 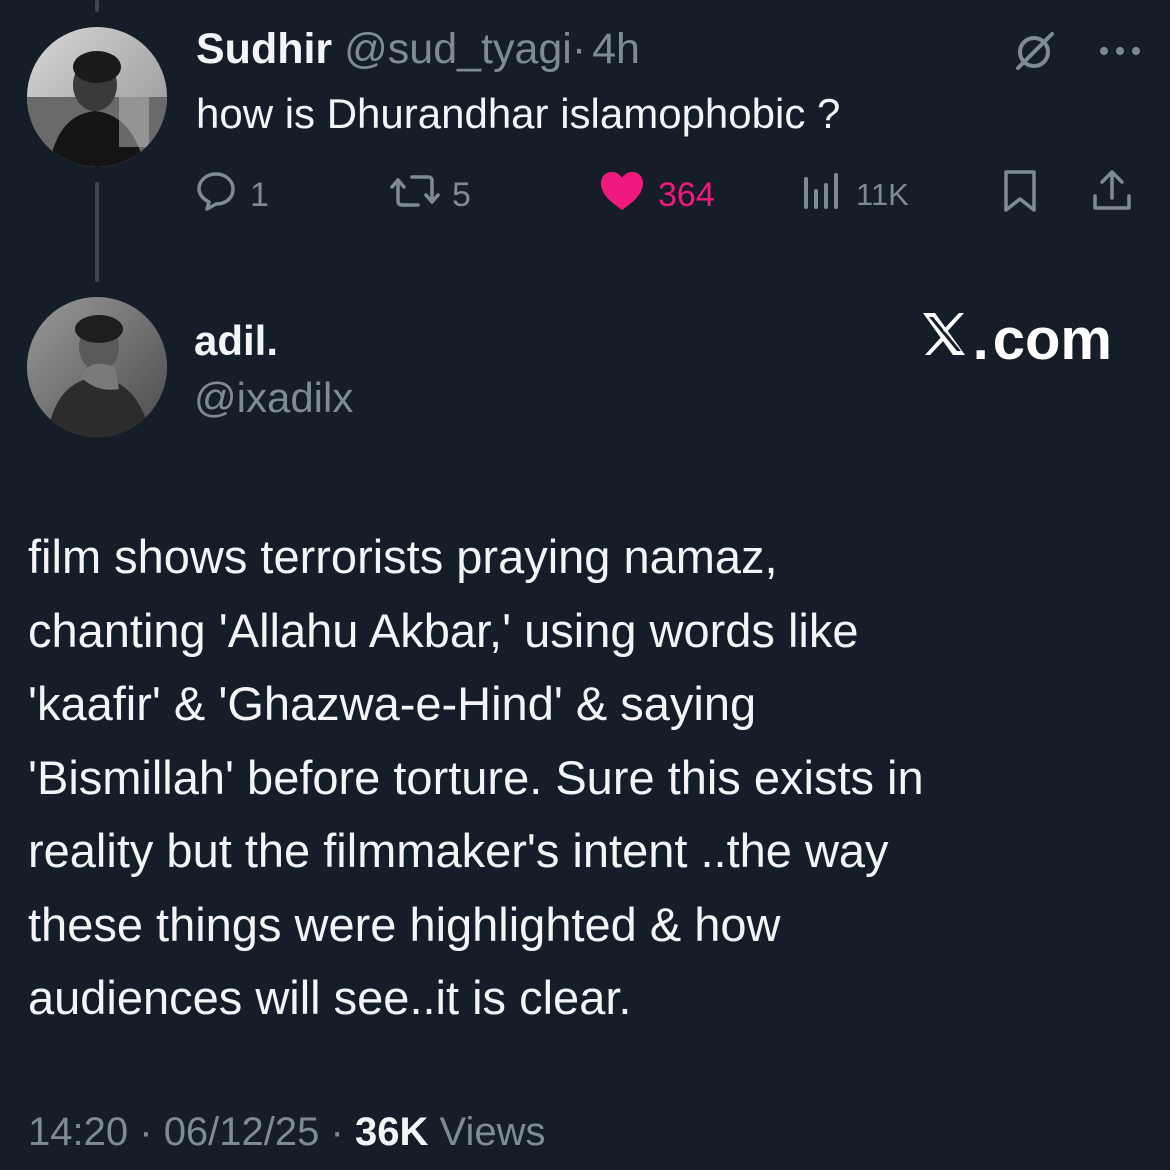 I want to click on share-button, so click(x=1112, y=195).